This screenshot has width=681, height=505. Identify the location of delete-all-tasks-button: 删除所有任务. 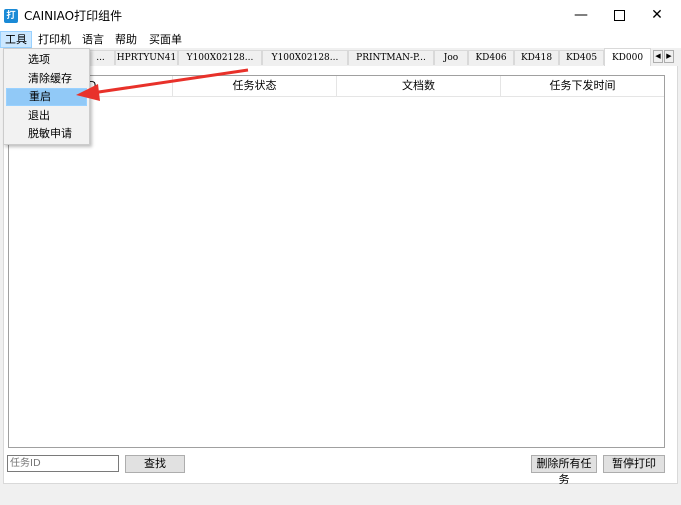
(564, 470).